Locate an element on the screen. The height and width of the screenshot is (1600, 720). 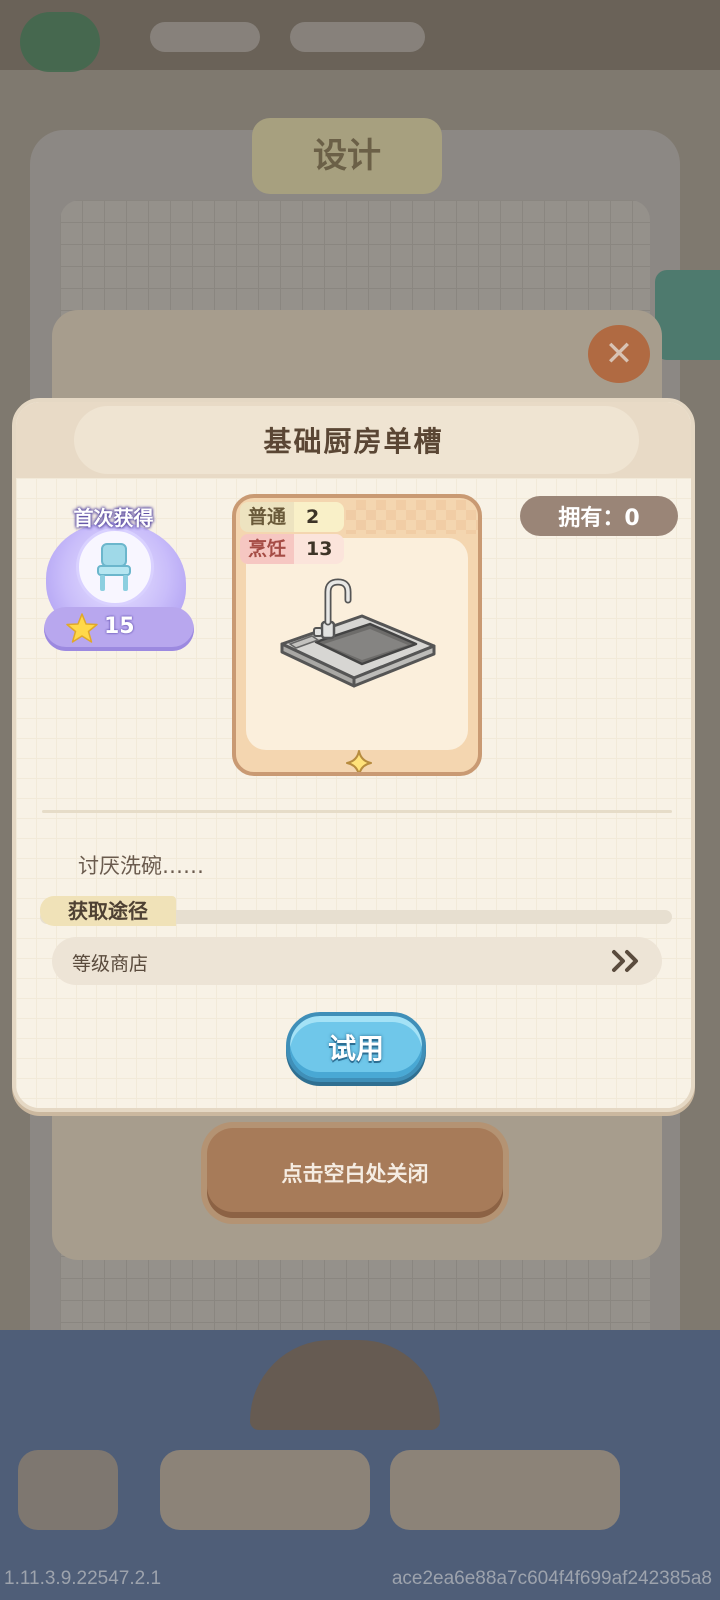
double-chevron-right-icon is located at coordinates (627, 961).